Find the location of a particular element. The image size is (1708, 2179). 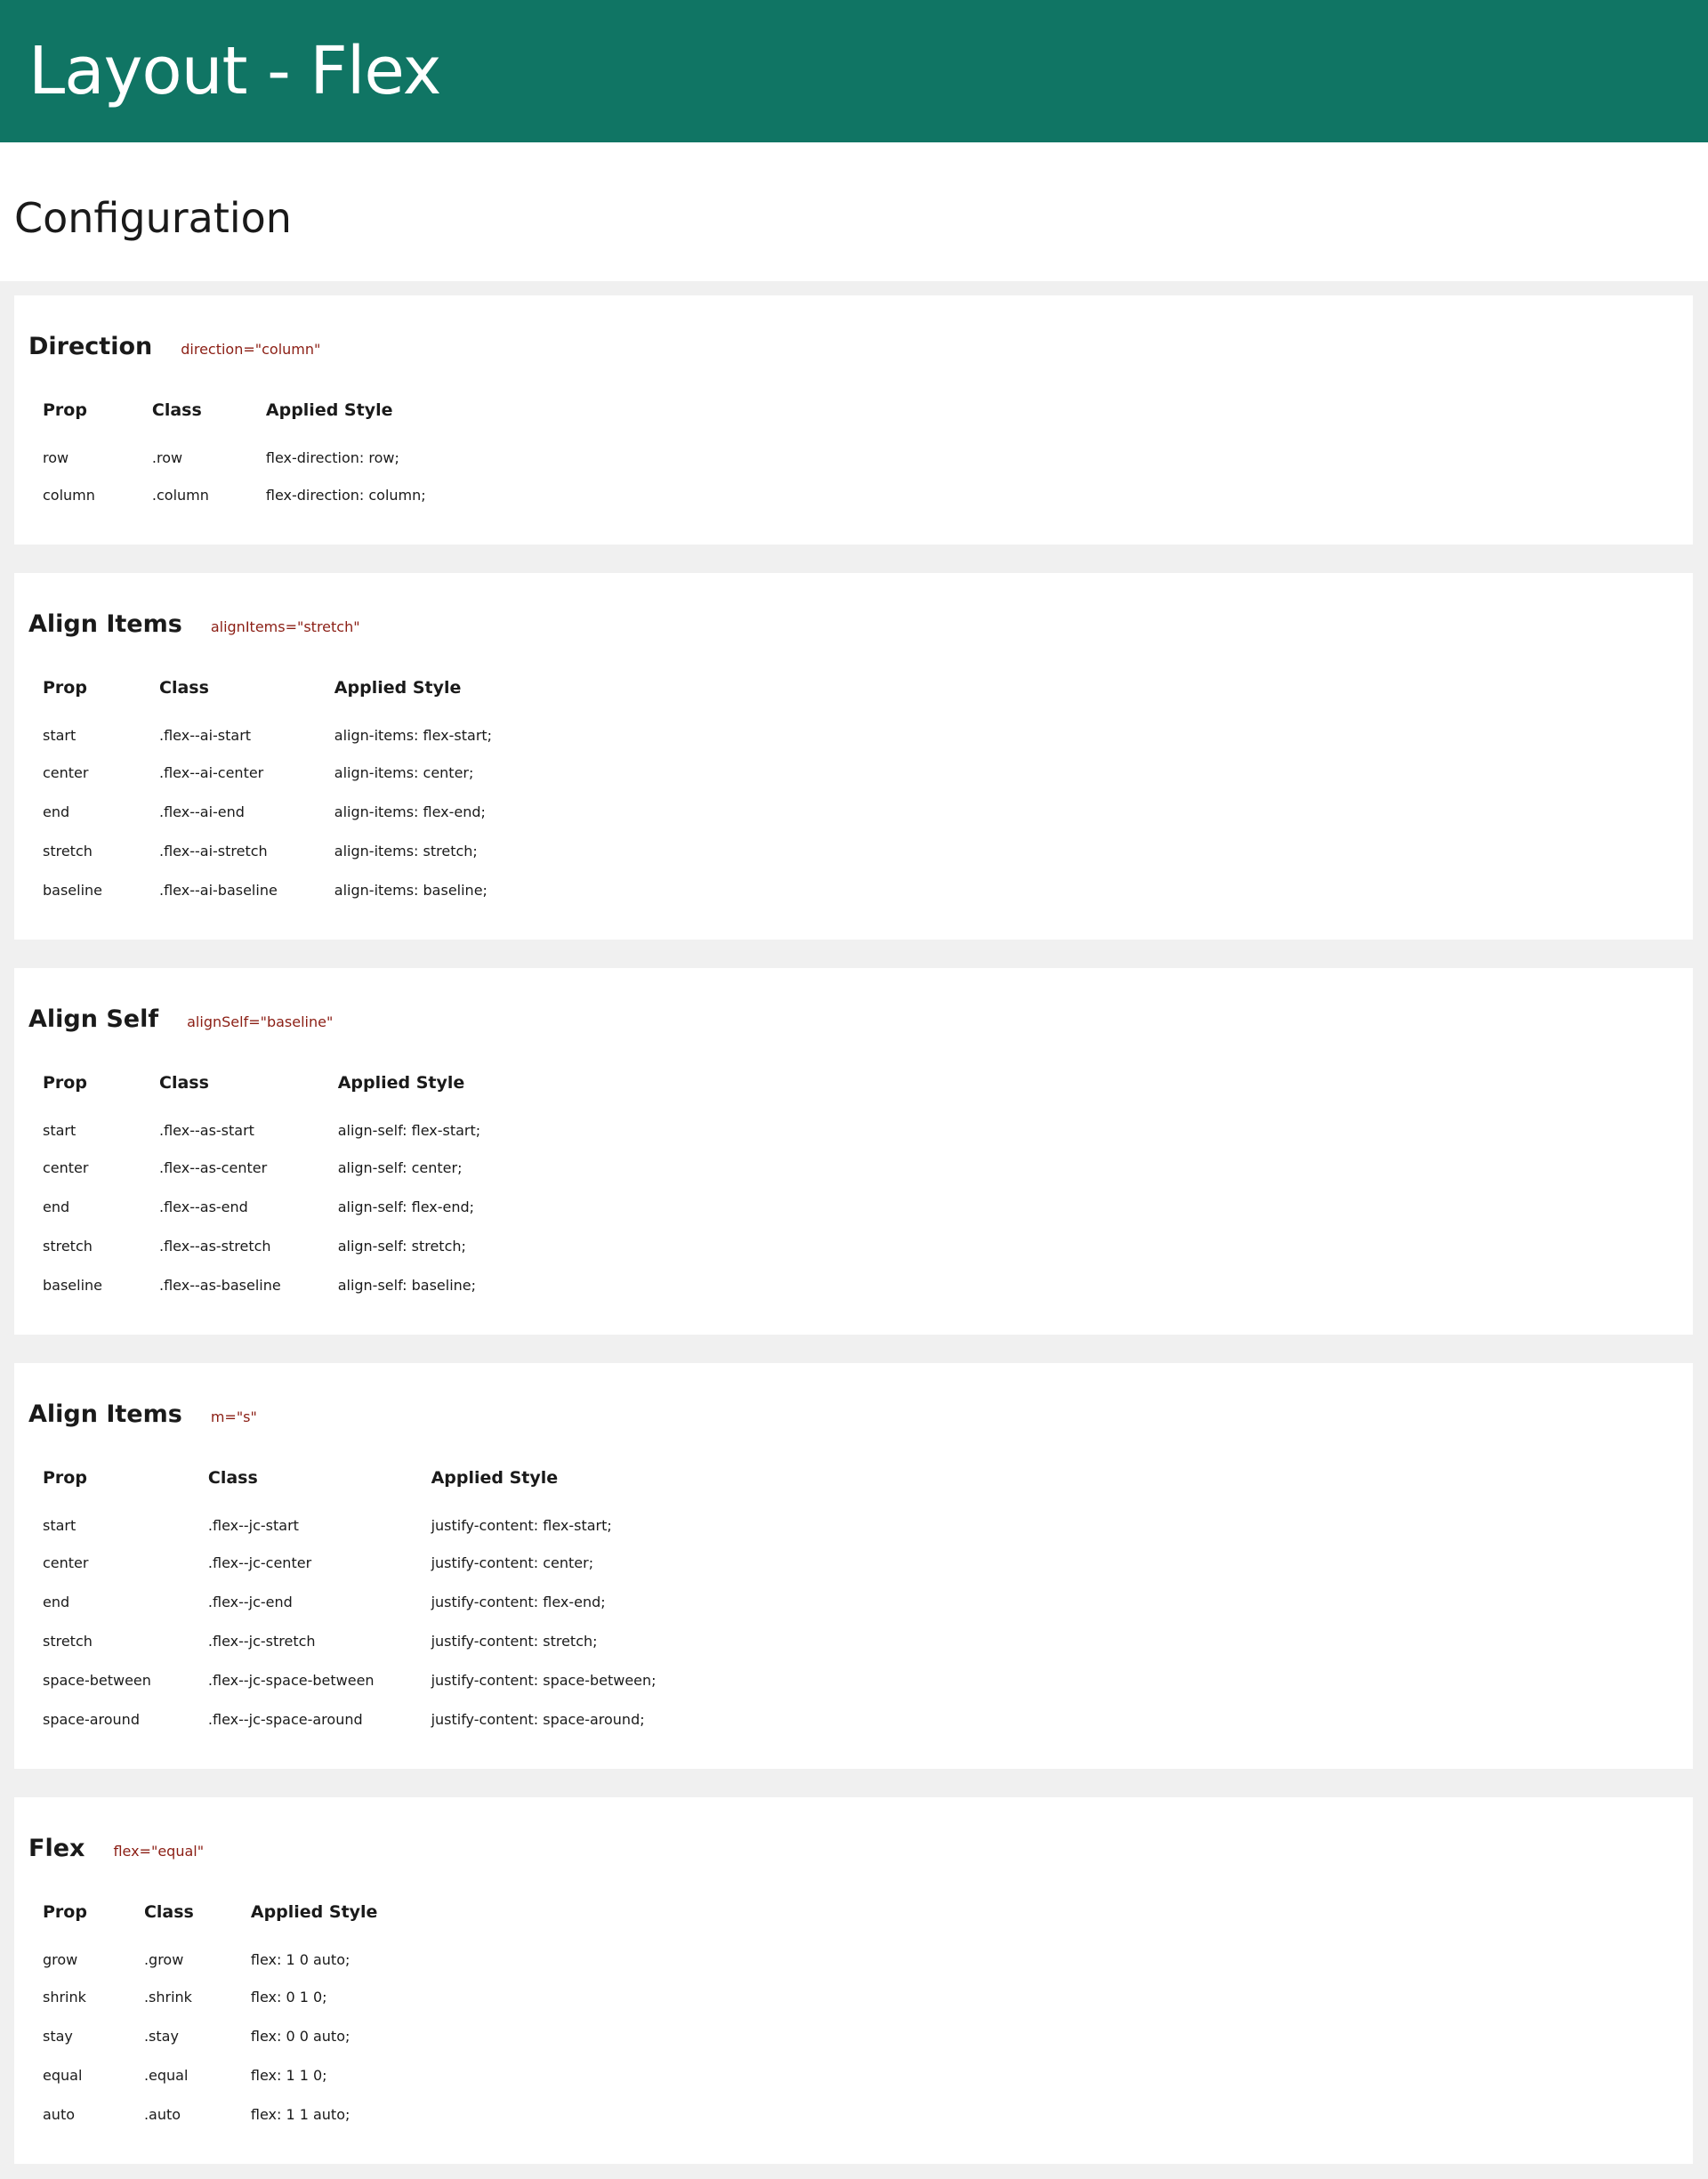

table-row: auto .auto flex: 1 1 auto; is located at coordinates (238, 2114).